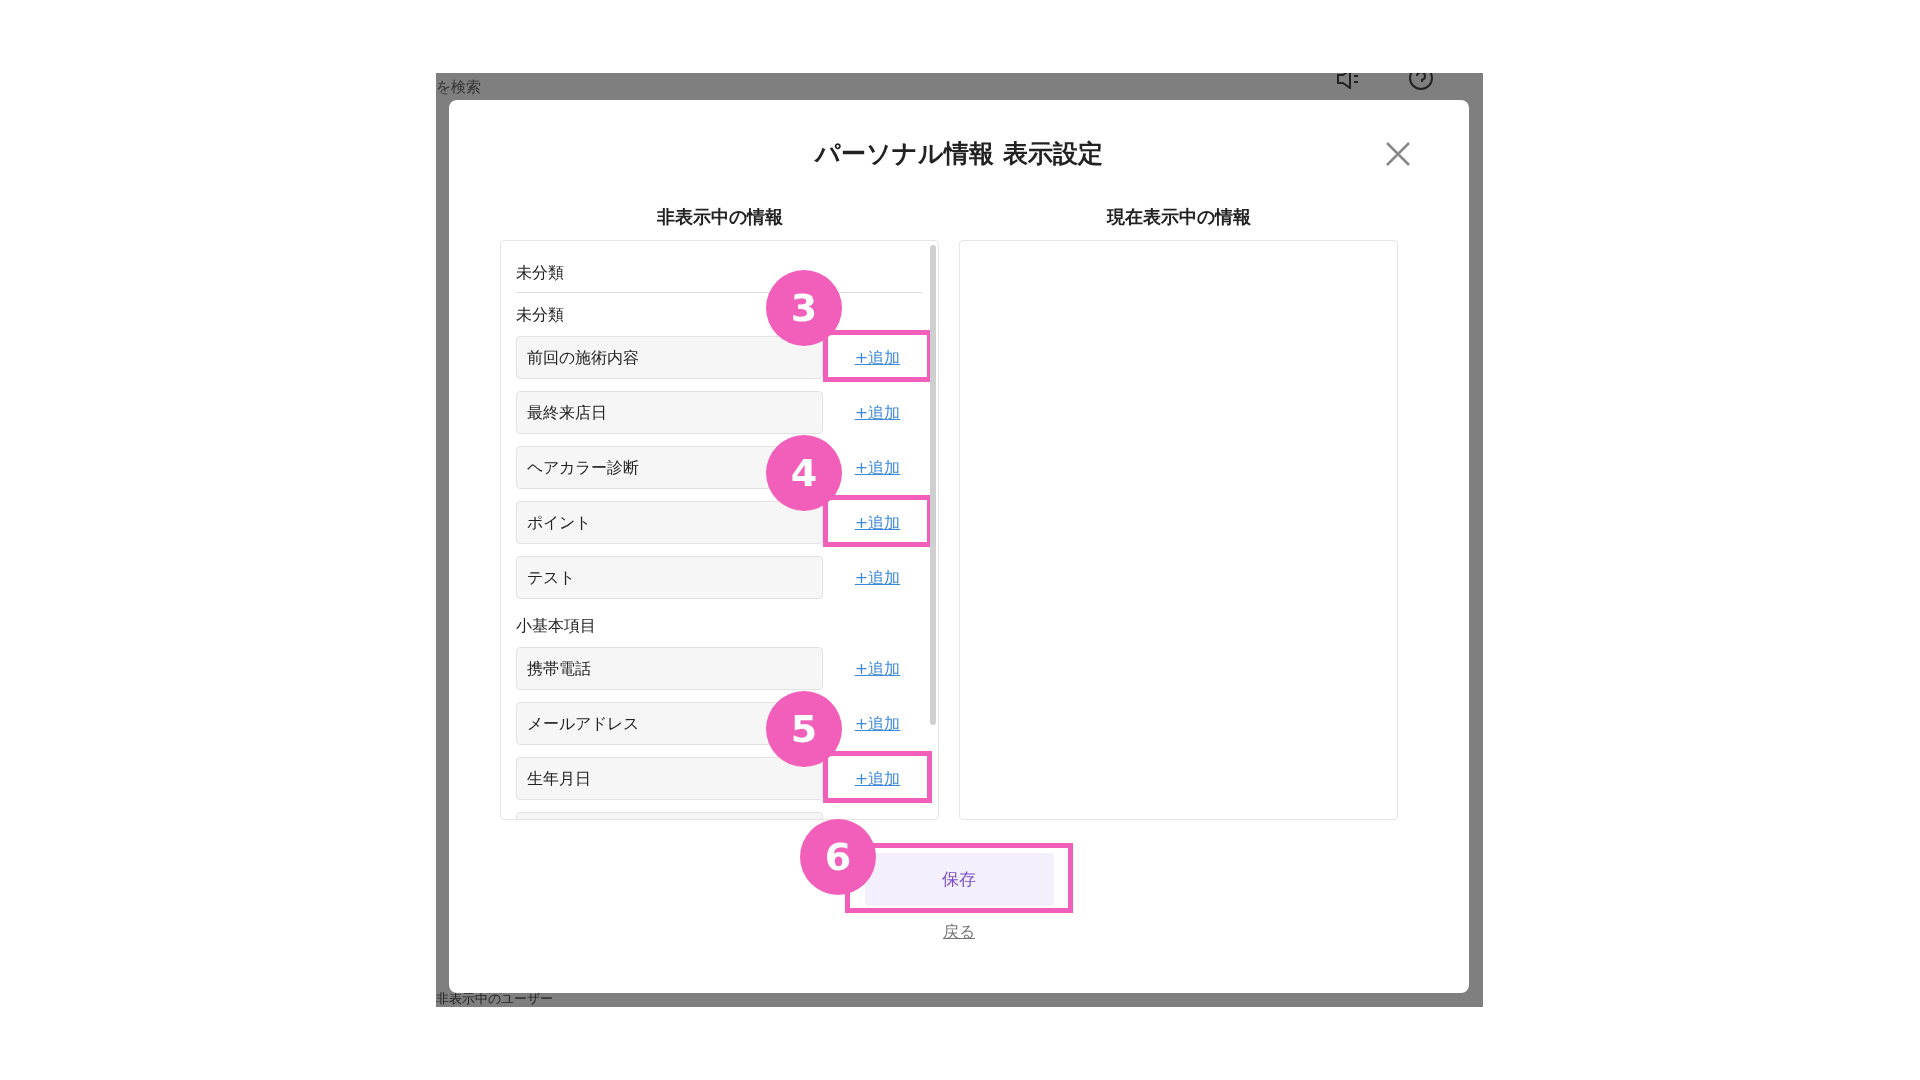 Image resolution: width=1920 pixels, height=1080 pixels. Describe the element at coordinates (959, 154) in the screenshot. I see `dialog-title: パーソナル情報 表示設定` at that location.